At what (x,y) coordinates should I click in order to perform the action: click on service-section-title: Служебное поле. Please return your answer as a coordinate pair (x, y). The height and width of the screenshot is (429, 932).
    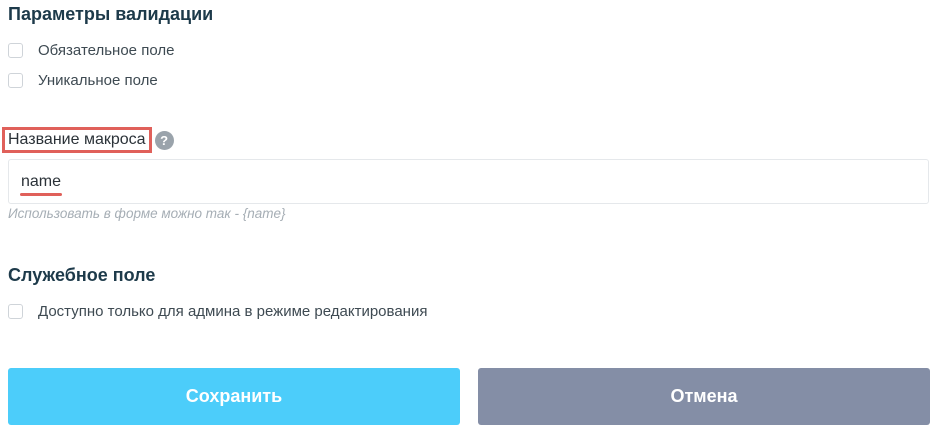
    Looking at the image, I should click on (82, 275).